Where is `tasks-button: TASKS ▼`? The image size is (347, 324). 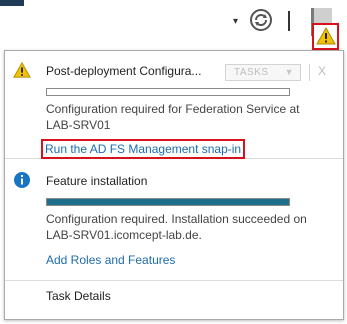 tasks-button: TASKS ▼ is located at coordinates (263, 72).